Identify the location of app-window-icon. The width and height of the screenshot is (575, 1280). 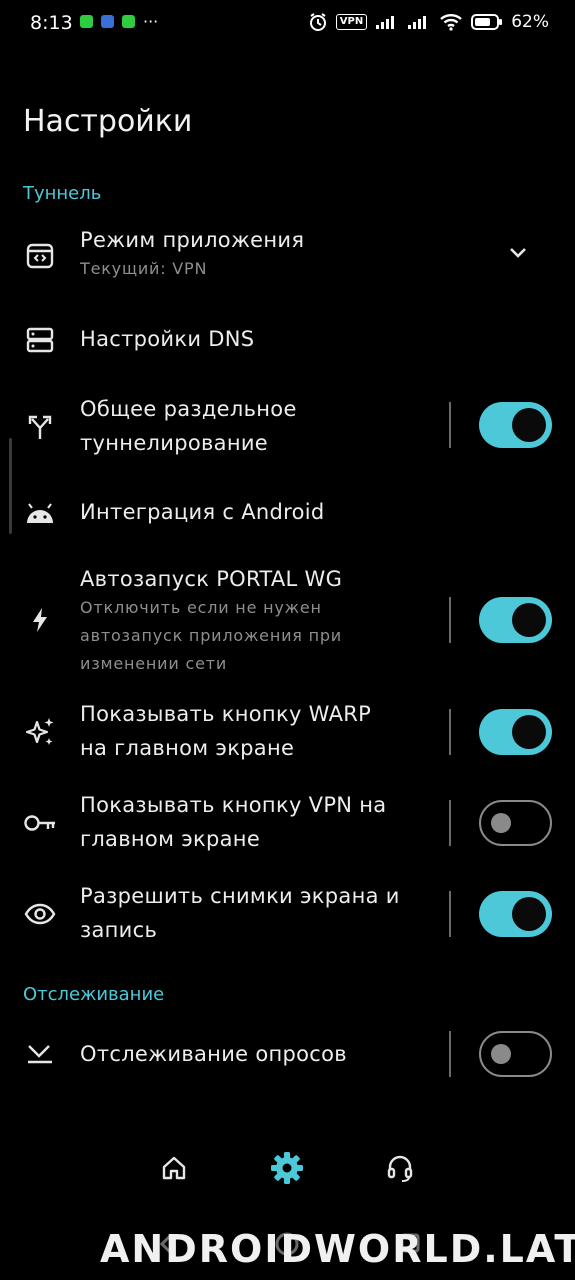
(40, 256).